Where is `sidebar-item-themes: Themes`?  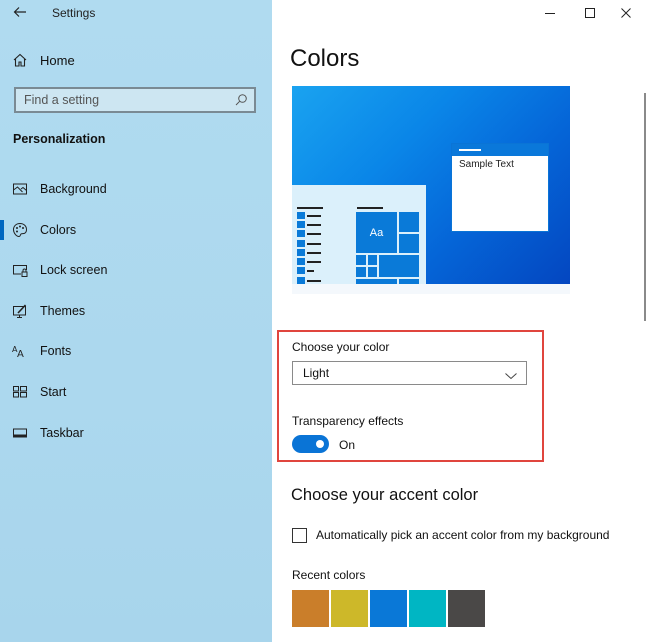 sidebar-item-themes: Themes is located at coordinates (136, 311).